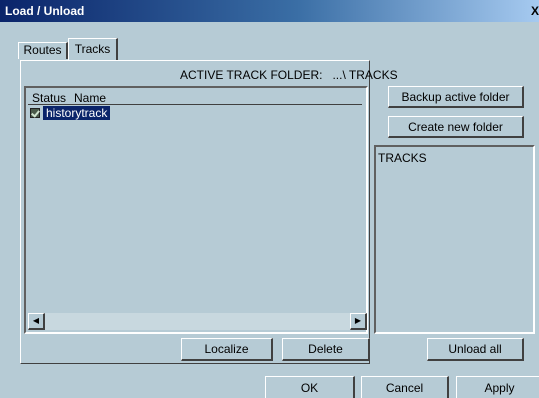 The width and height of the screenshot is (539, 398). Describe the element at coordinates (358, 321) in the screenshot. I see `scroll-right-arrow-icon: ▶` at that location.